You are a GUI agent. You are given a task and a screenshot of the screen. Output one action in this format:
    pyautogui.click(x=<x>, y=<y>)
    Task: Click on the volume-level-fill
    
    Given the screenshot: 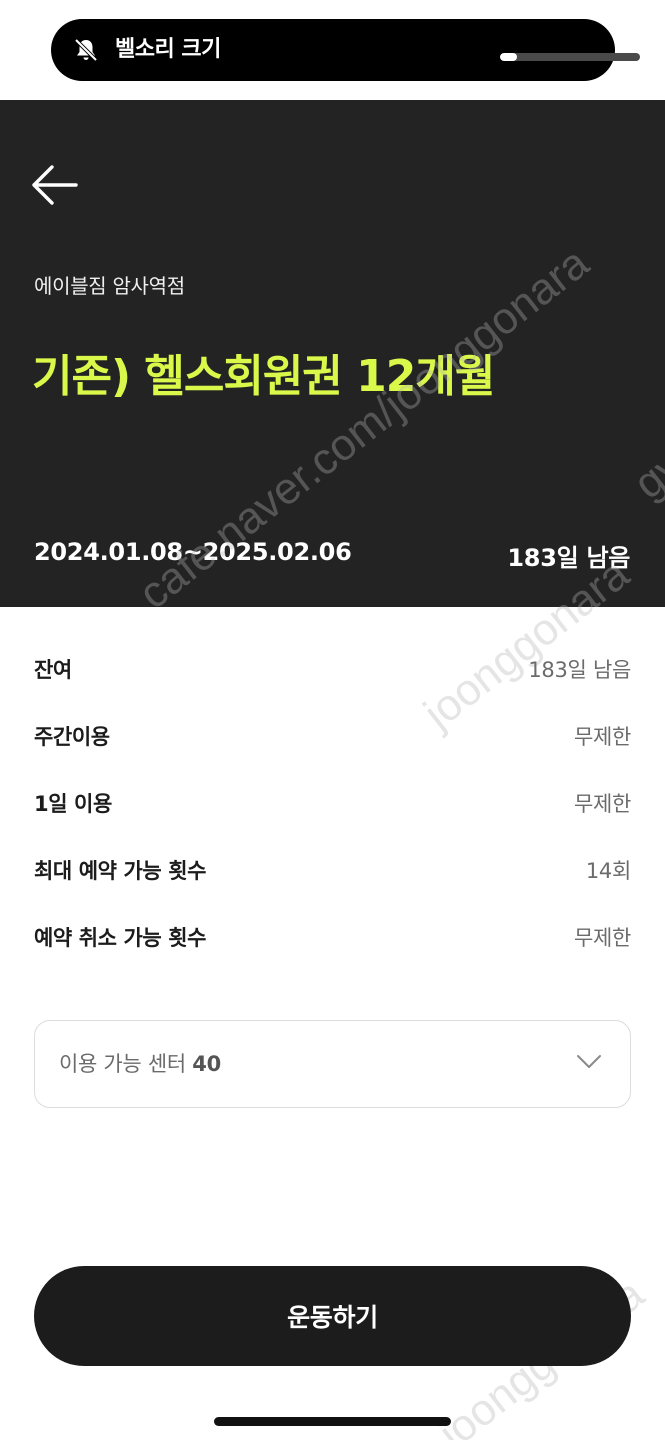 What is the action you would take?
    pyautogui.click(x=508, y=57)
    